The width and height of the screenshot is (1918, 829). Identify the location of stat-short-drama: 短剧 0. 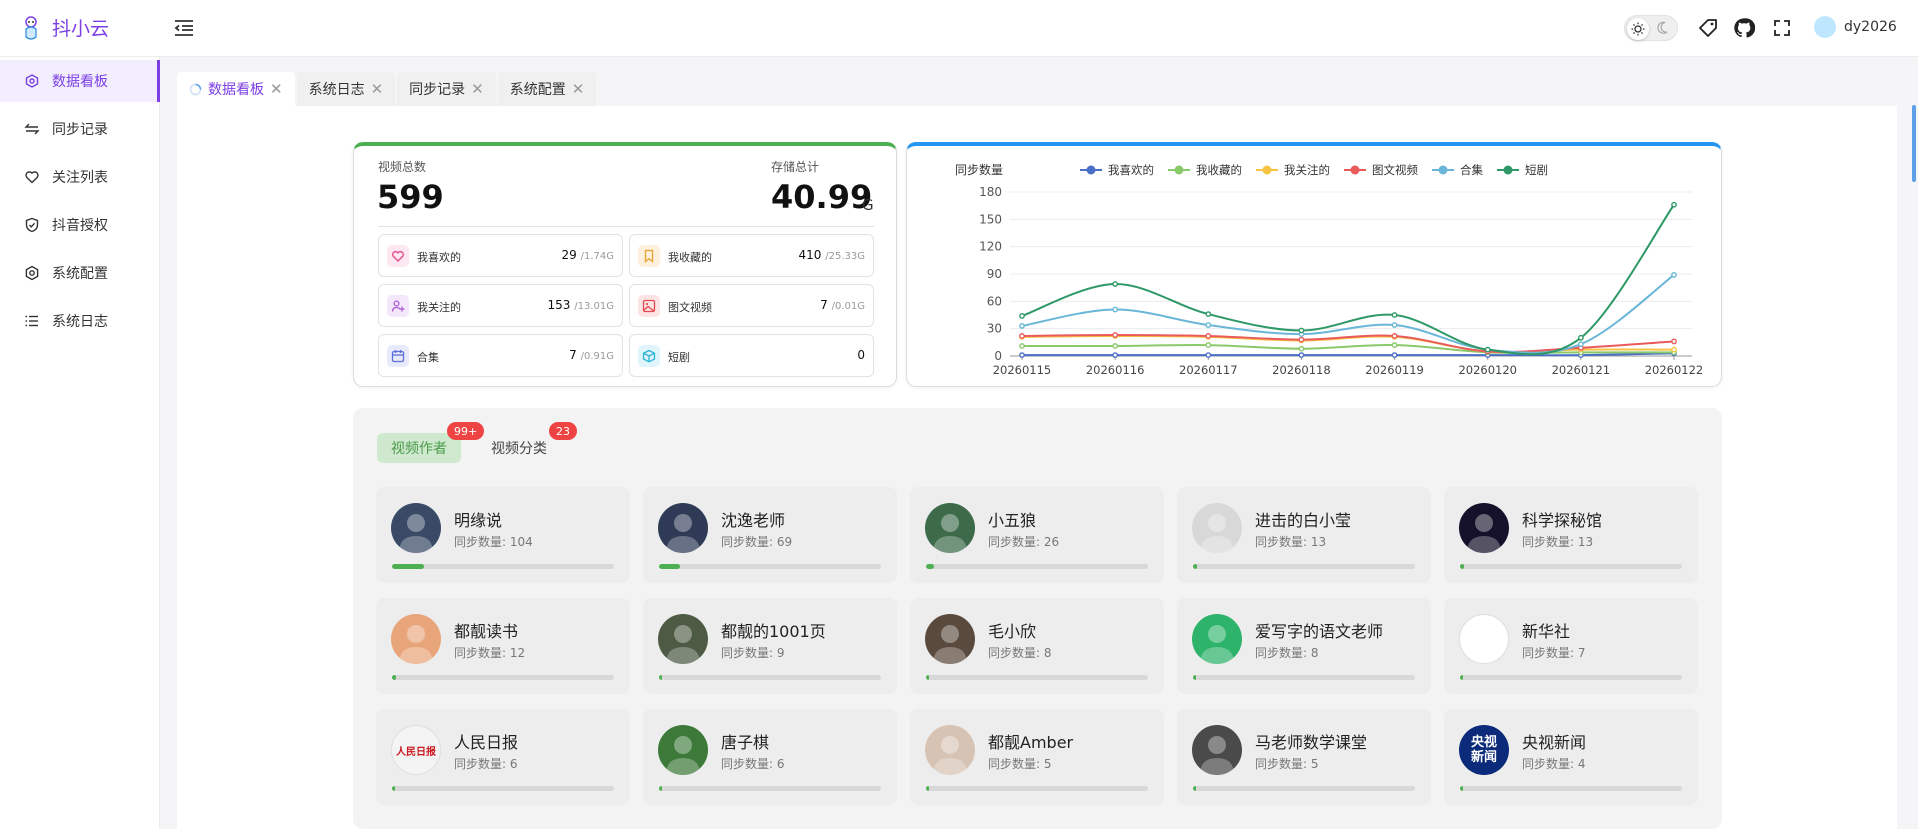
(751, 355).